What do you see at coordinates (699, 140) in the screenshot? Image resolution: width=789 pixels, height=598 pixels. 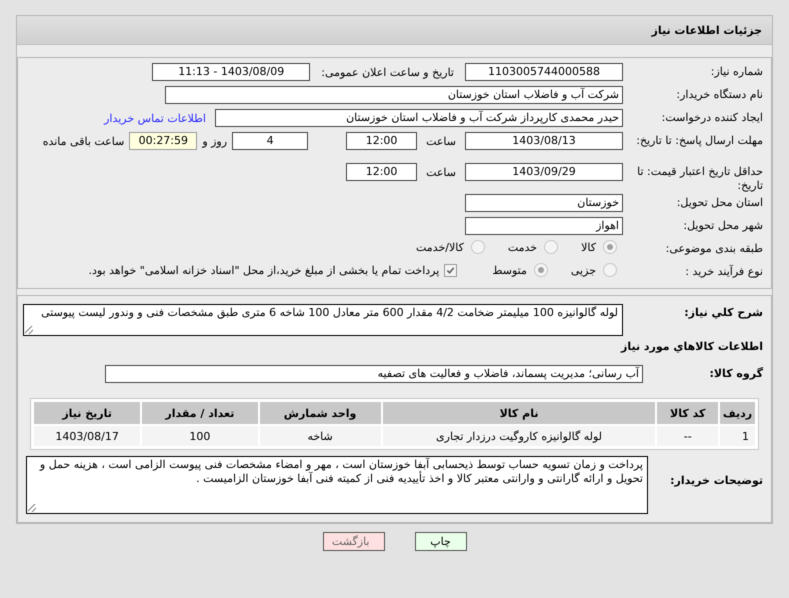 I see `field-label: مهلت ارسال پاسخ: تا تاریخ:` at bounding box center [699, 140].